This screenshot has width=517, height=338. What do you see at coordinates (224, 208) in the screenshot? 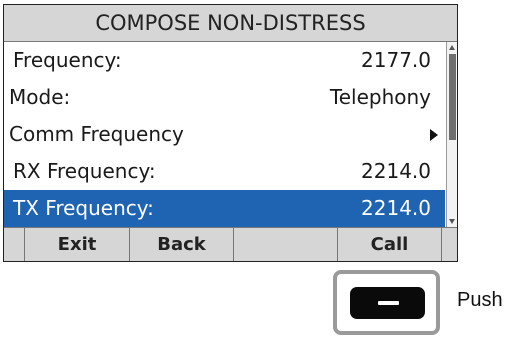
I see `menu-item-tx-frequency: TX Frequency: 2214.0` at bounding box center [224, 208].